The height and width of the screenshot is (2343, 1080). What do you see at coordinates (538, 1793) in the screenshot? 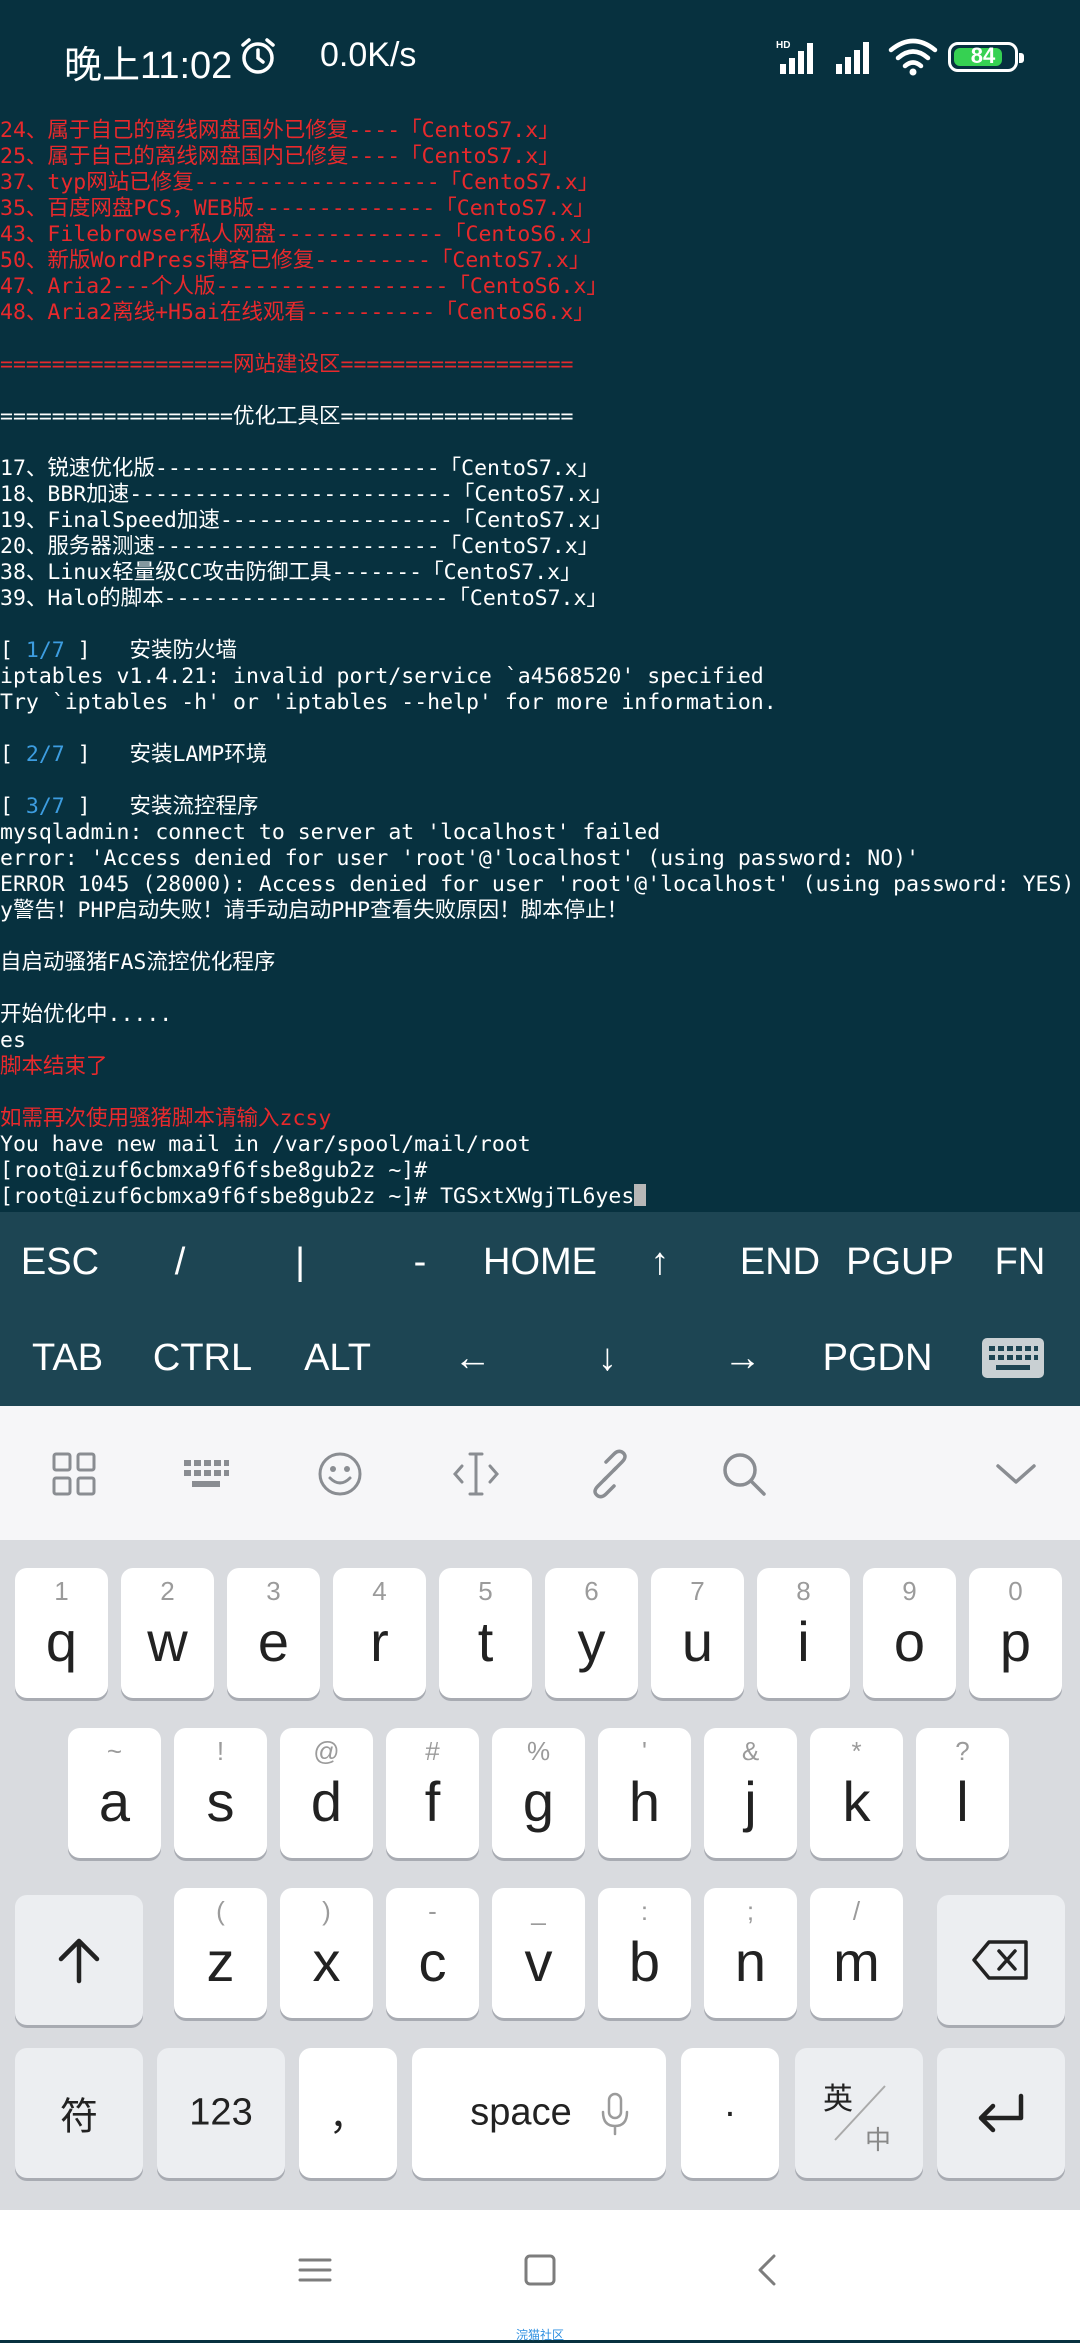
I see `key-g: % g` at bounding box center [538, 1793].